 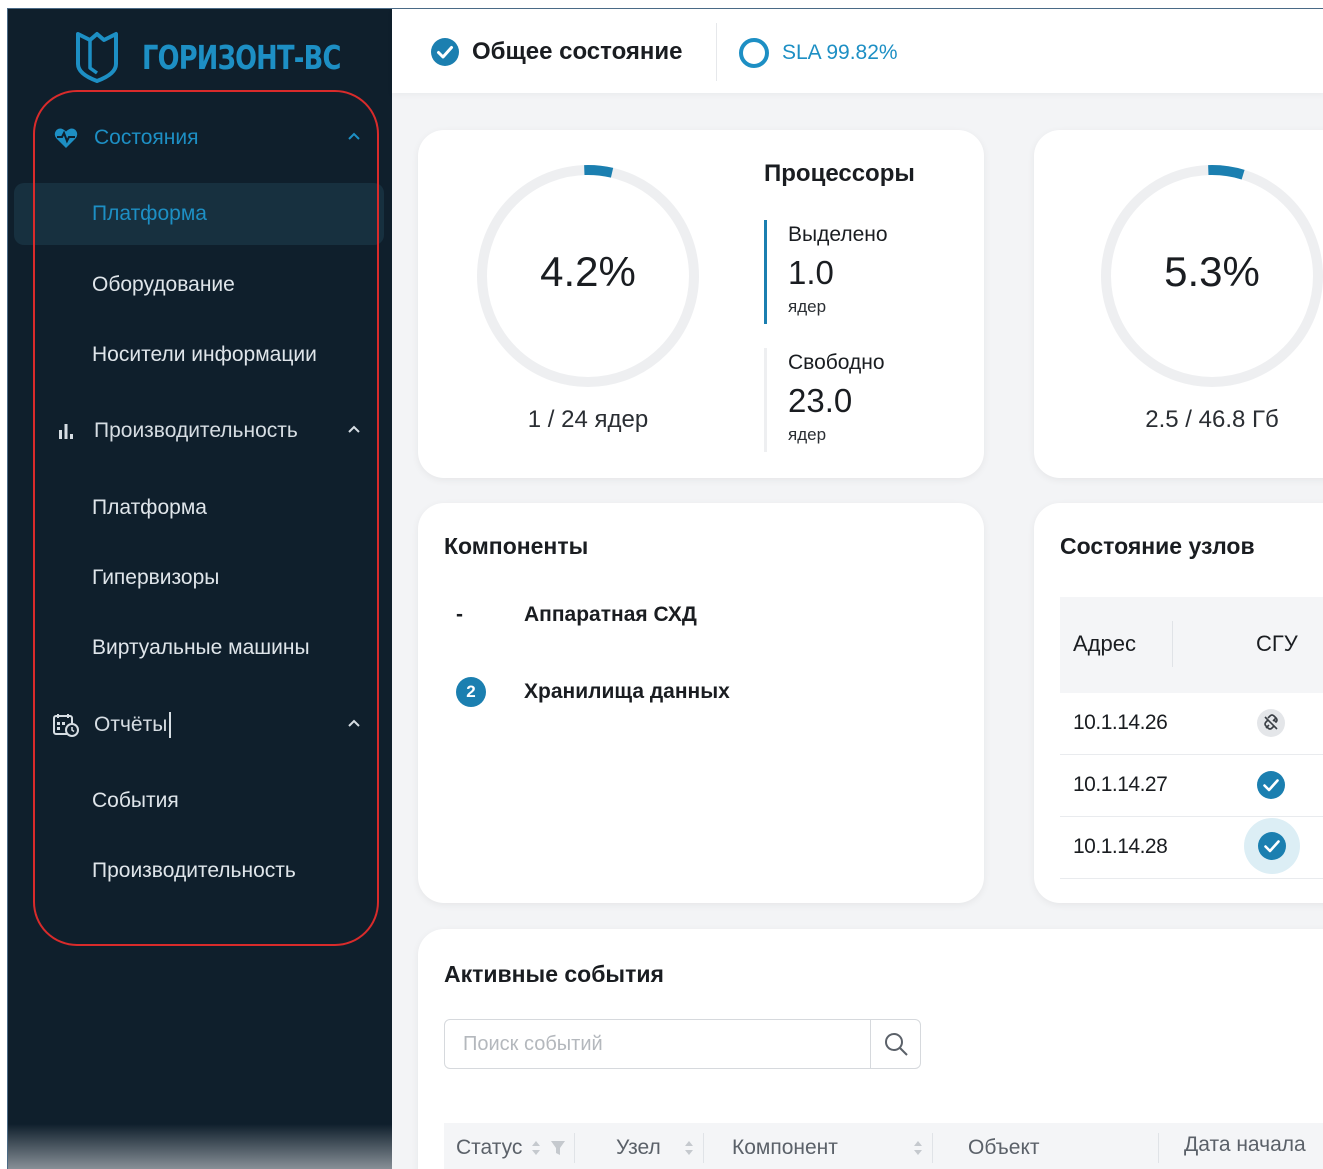 What do you see at coordinates (1191, 848) in the screenshot?
I see `table-row: 10.1.14.28` at bounding box center [1191, 848].